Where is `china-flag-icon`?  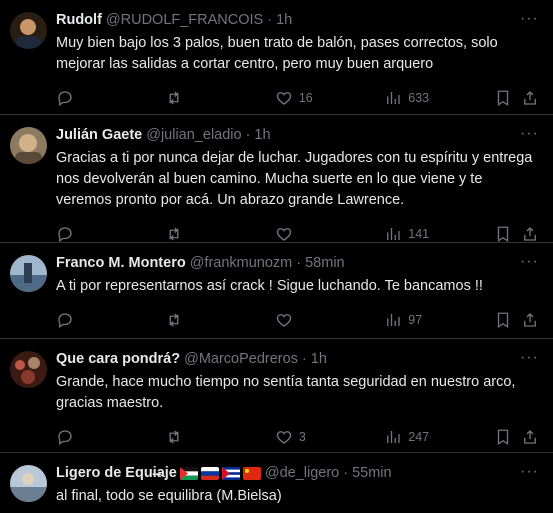 china-flag-icon is located at coordinates (251, 473).